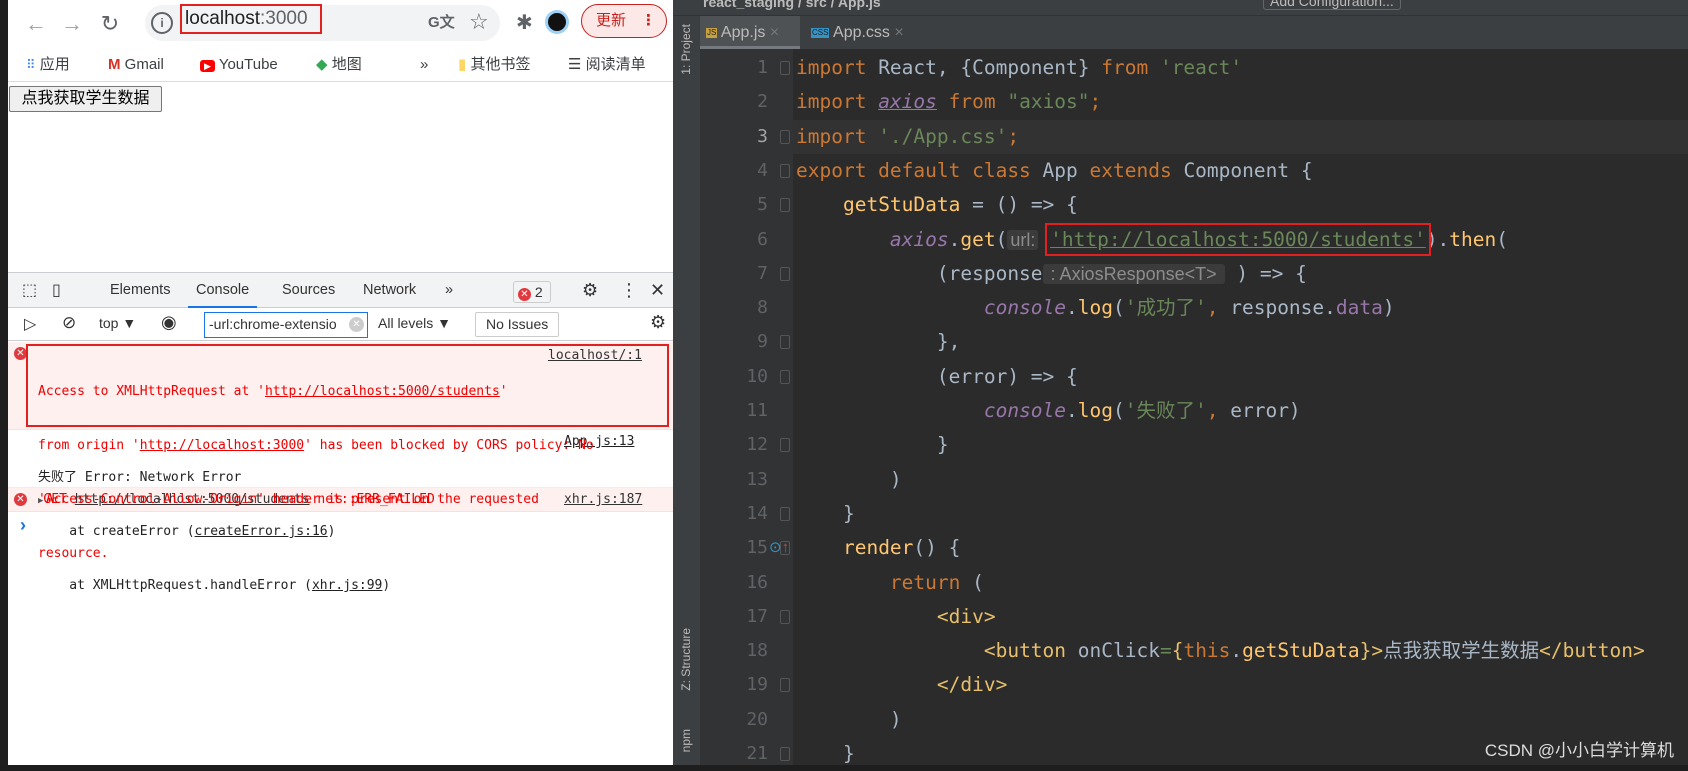 The image size is (1688, 771). I want to click on code-line: ), so click(849, 480).